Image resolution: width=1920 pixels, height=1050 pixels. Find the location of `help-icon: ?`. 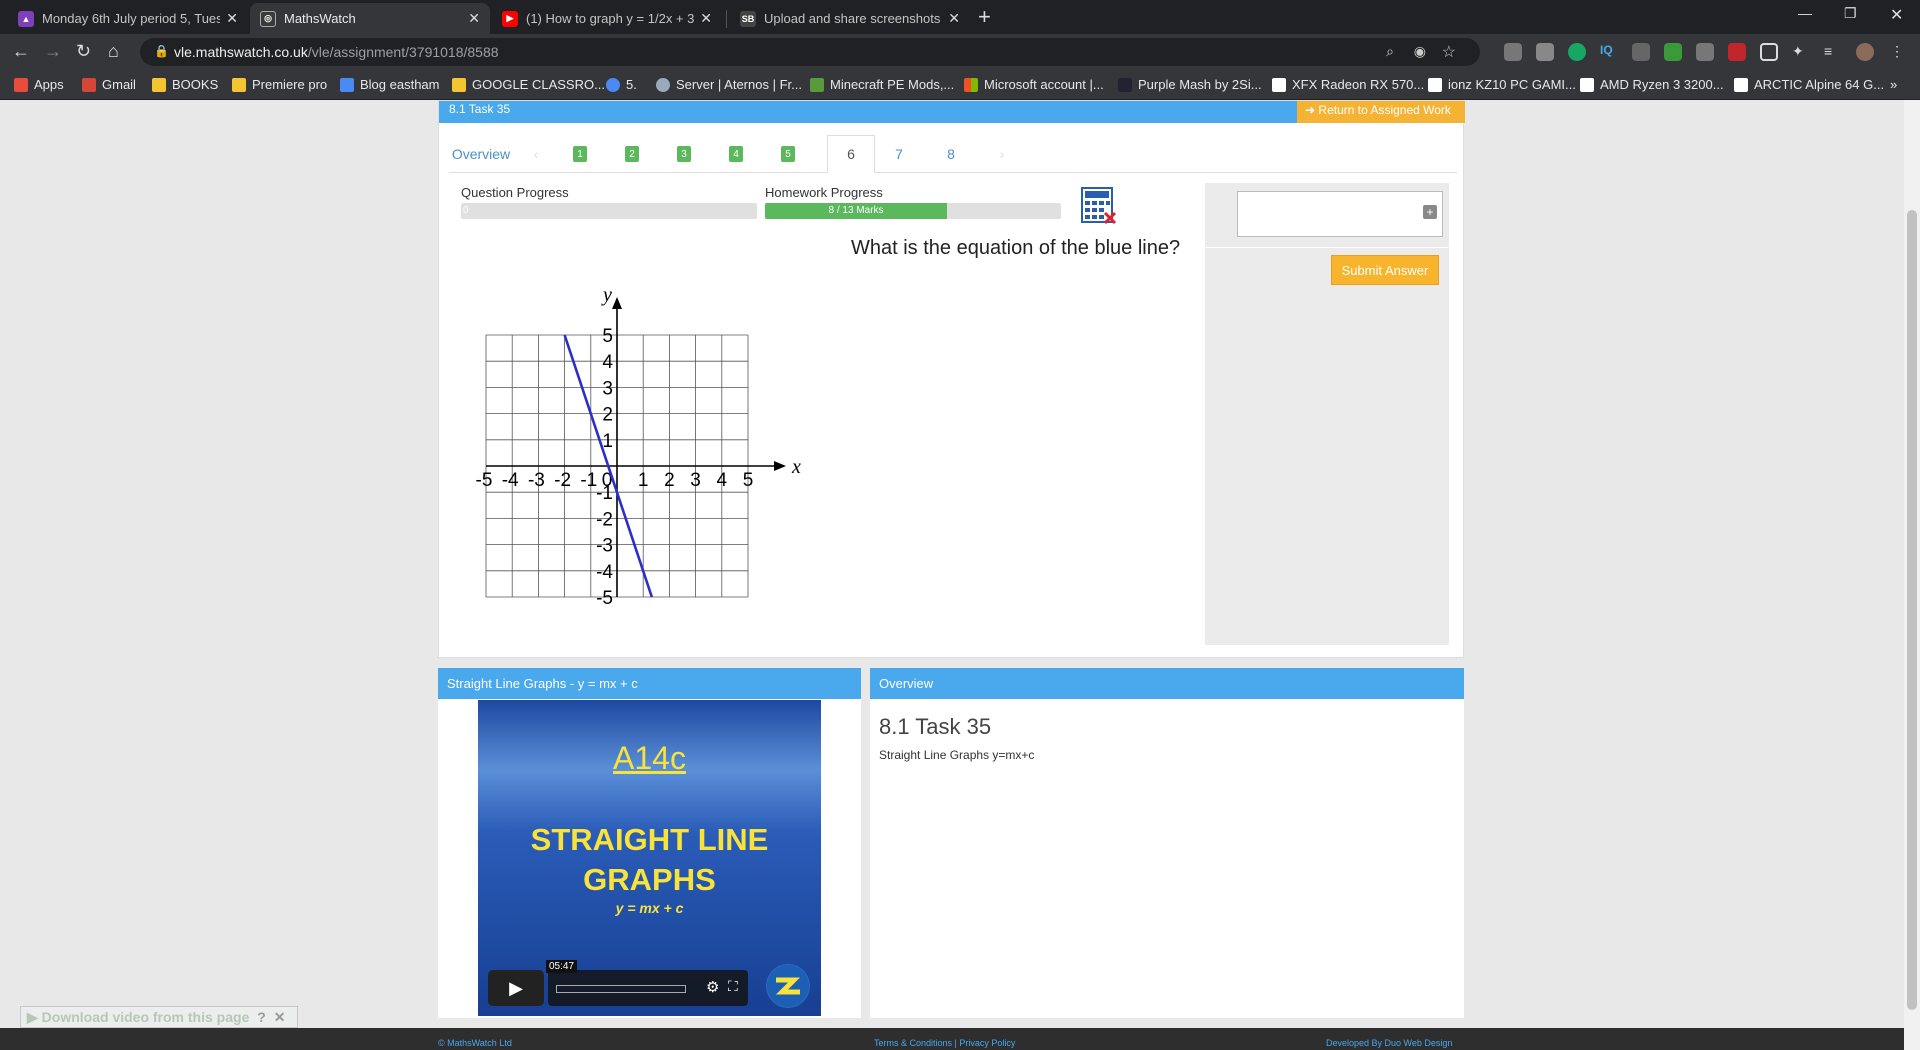

help-icon: ? is located at coordinates (261, 1017).